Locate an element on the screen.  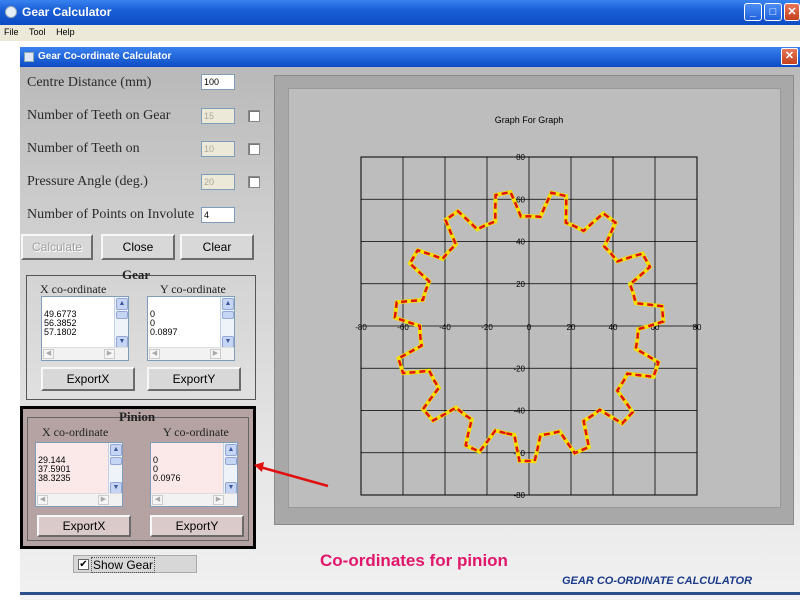
pinion-annotation: Co-ordinates for pinion is located at coordinates (414, 560).